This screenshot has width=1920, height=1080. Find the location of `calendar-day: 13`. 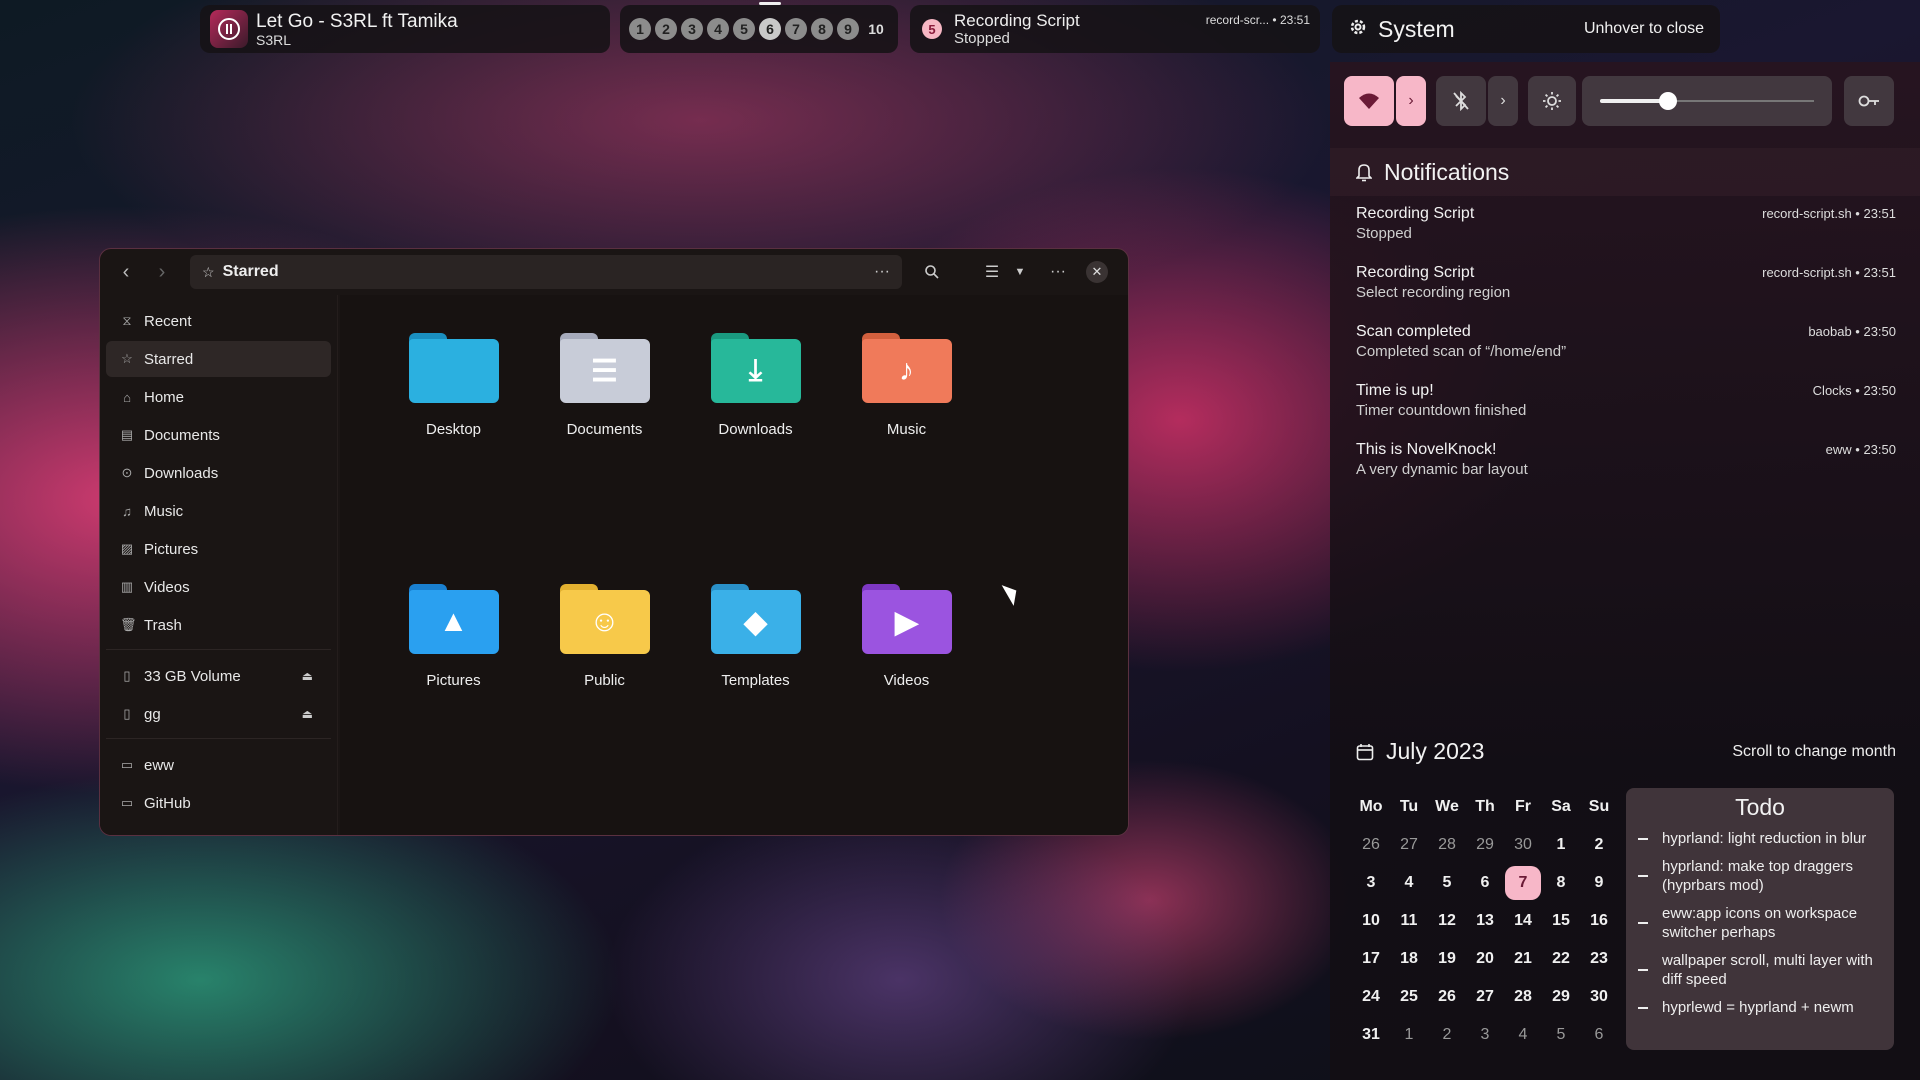

calendar-day: 13 is located at coordinates (1485, 921).